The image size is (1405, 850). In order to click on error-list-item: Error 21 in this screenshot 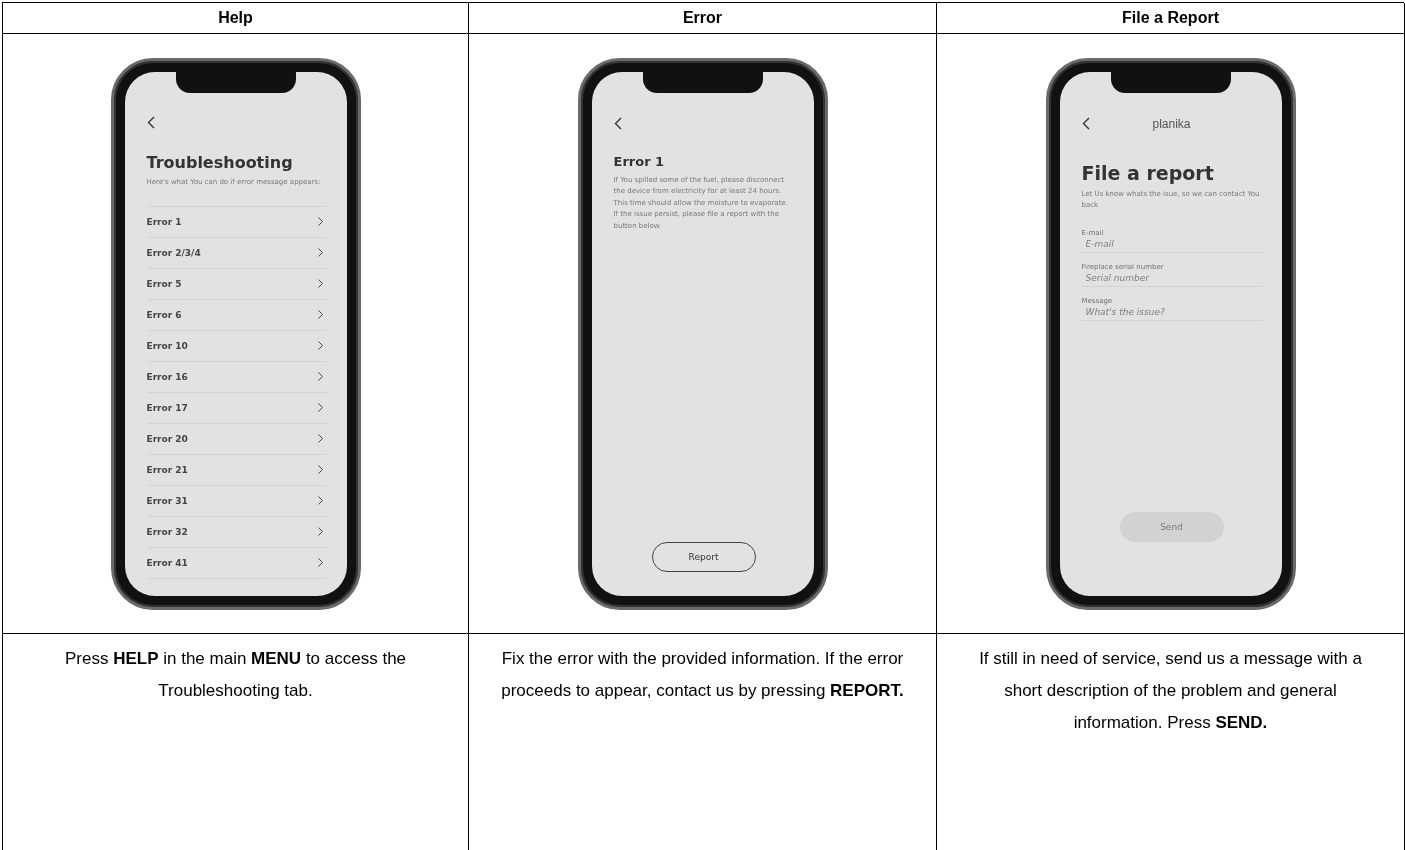, I will do `click(236, 470)`.